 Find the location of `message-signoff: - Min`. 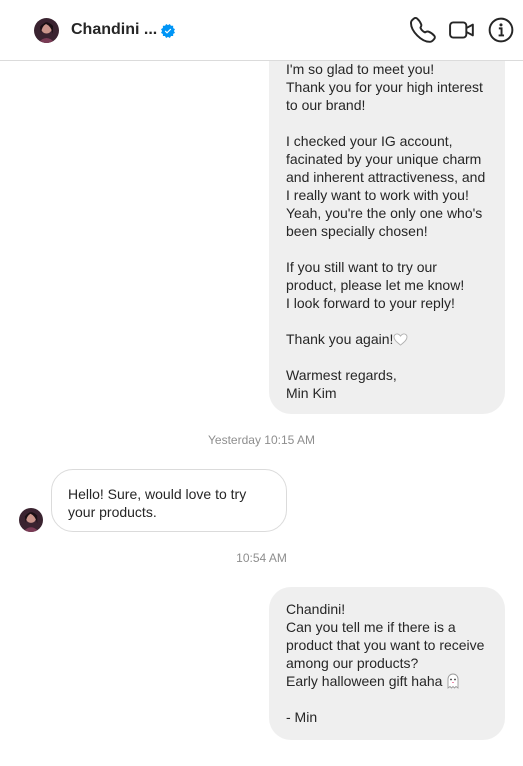

message-signoff: - Min is located at coordinates (302, 717).